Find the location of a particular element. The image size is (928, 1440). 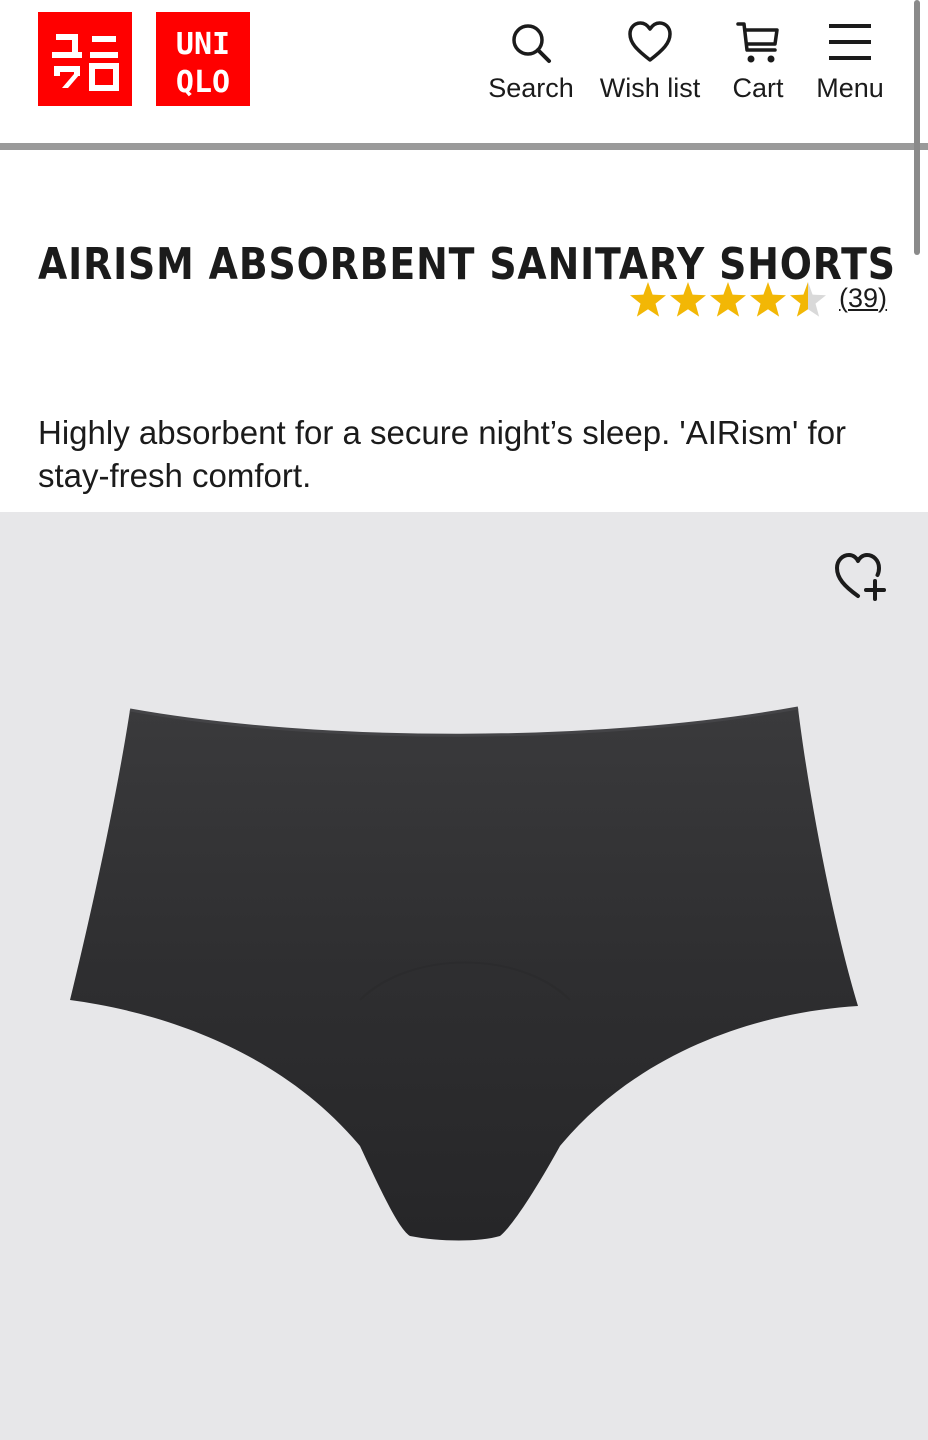

wishlist-button: Wish list is located at coordinates (650, 71).